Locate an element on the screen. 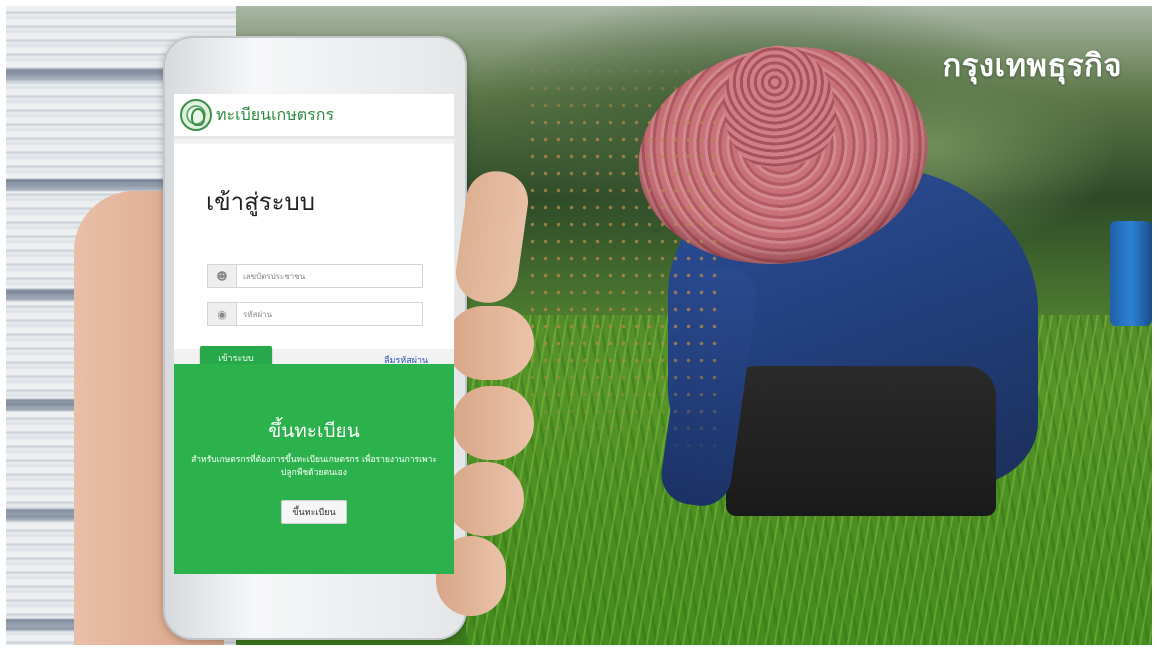 The height and width of the screenshot is (651, 1158). app-title: ทะเบียนเกษตรกร is located at coordinates (275, 114).